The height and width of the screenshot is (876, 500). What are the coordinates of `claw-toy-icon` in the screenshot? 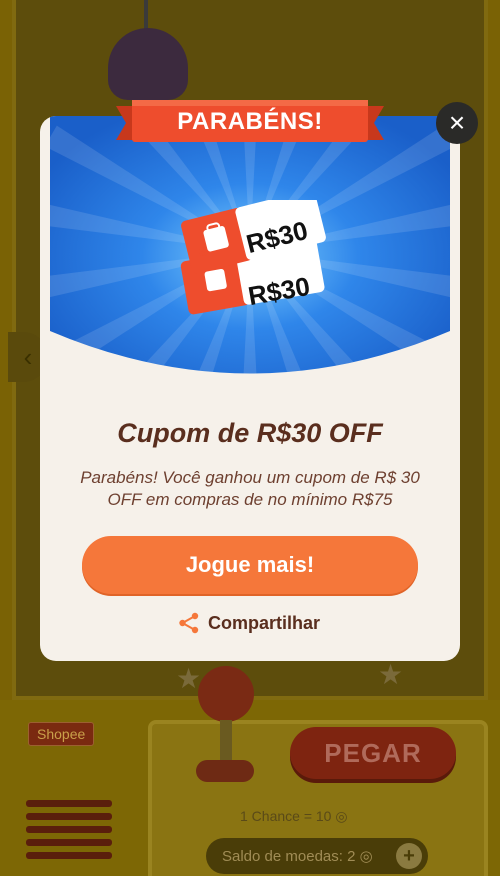 It's located at (148, 64).